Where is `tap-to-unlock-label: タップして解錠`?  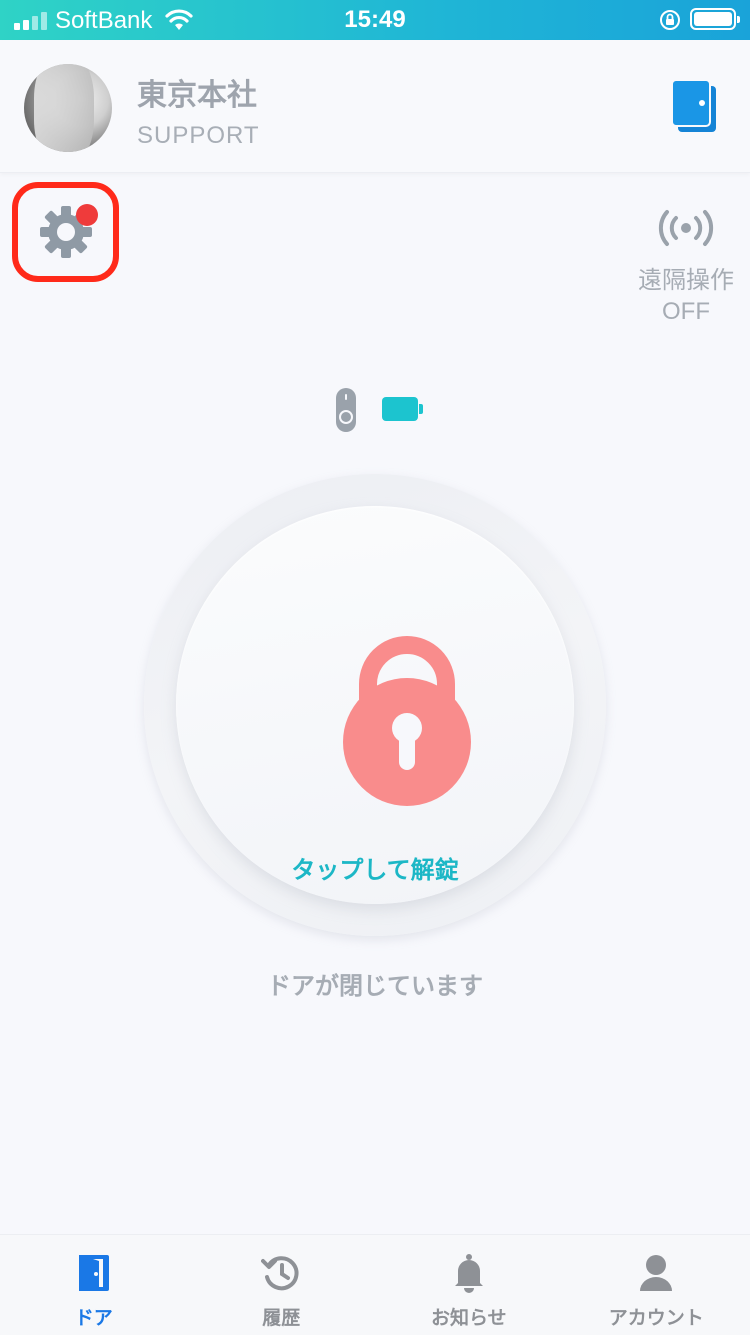 tap-to-unlock-label: タップして解錠 is located at coordinates (375, 867).